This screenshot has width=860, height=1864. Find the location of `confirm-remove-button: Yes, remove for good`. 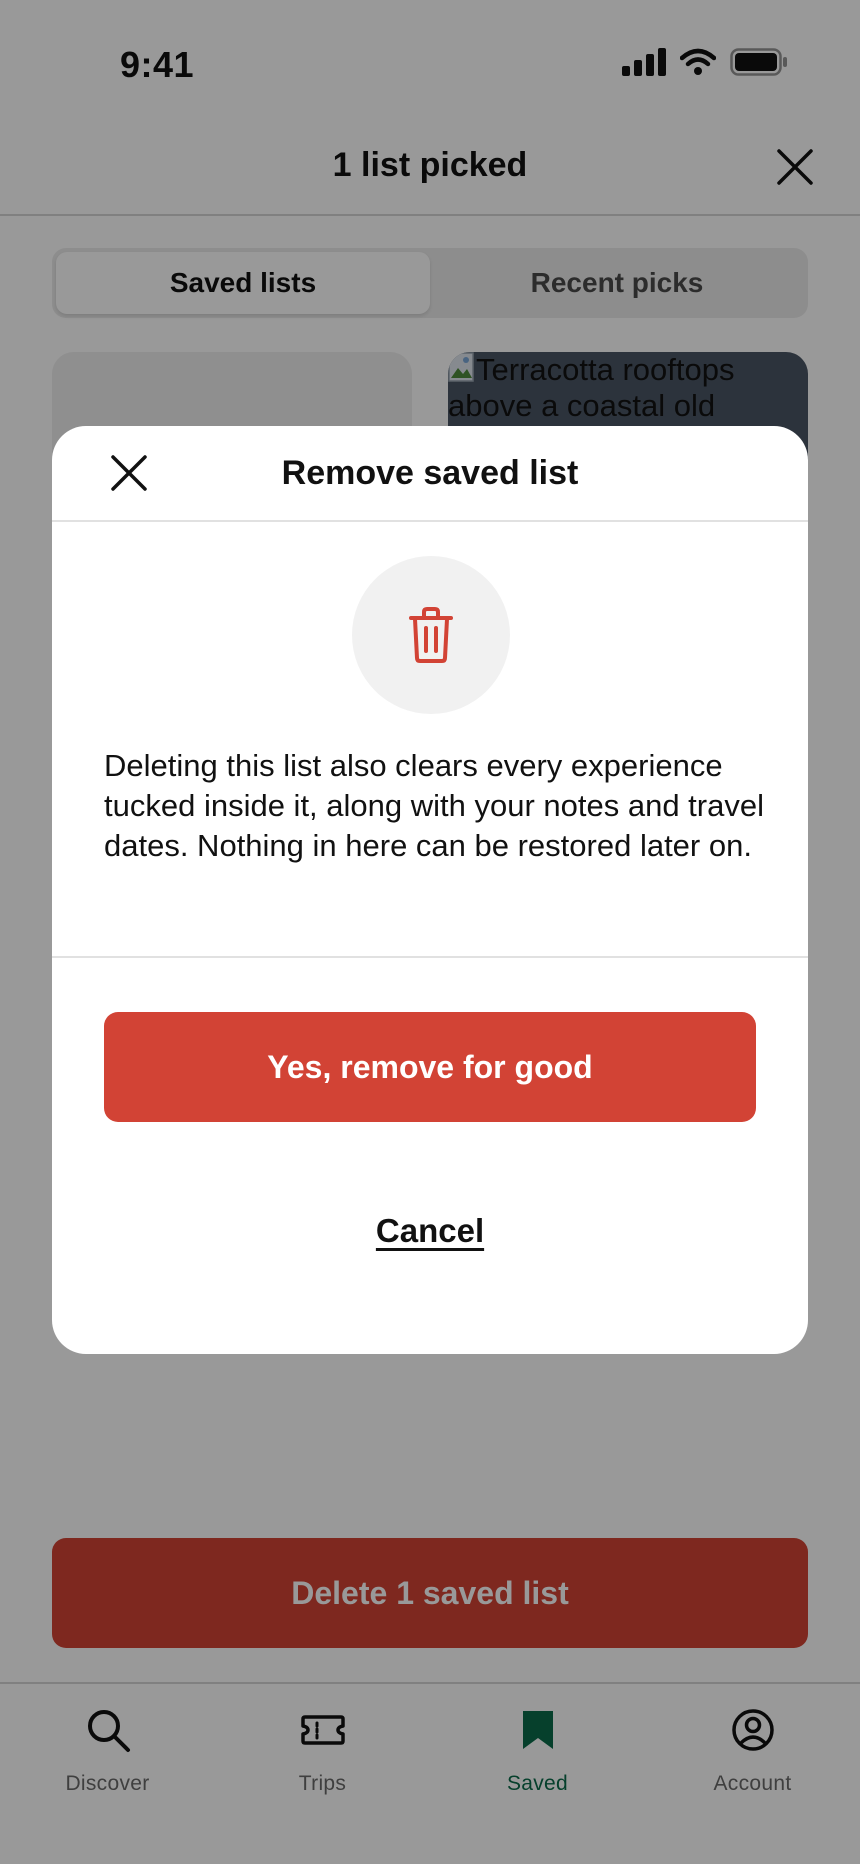

confirm-remove-button: Yes, remove for good is located at coordinates (430, 1067).